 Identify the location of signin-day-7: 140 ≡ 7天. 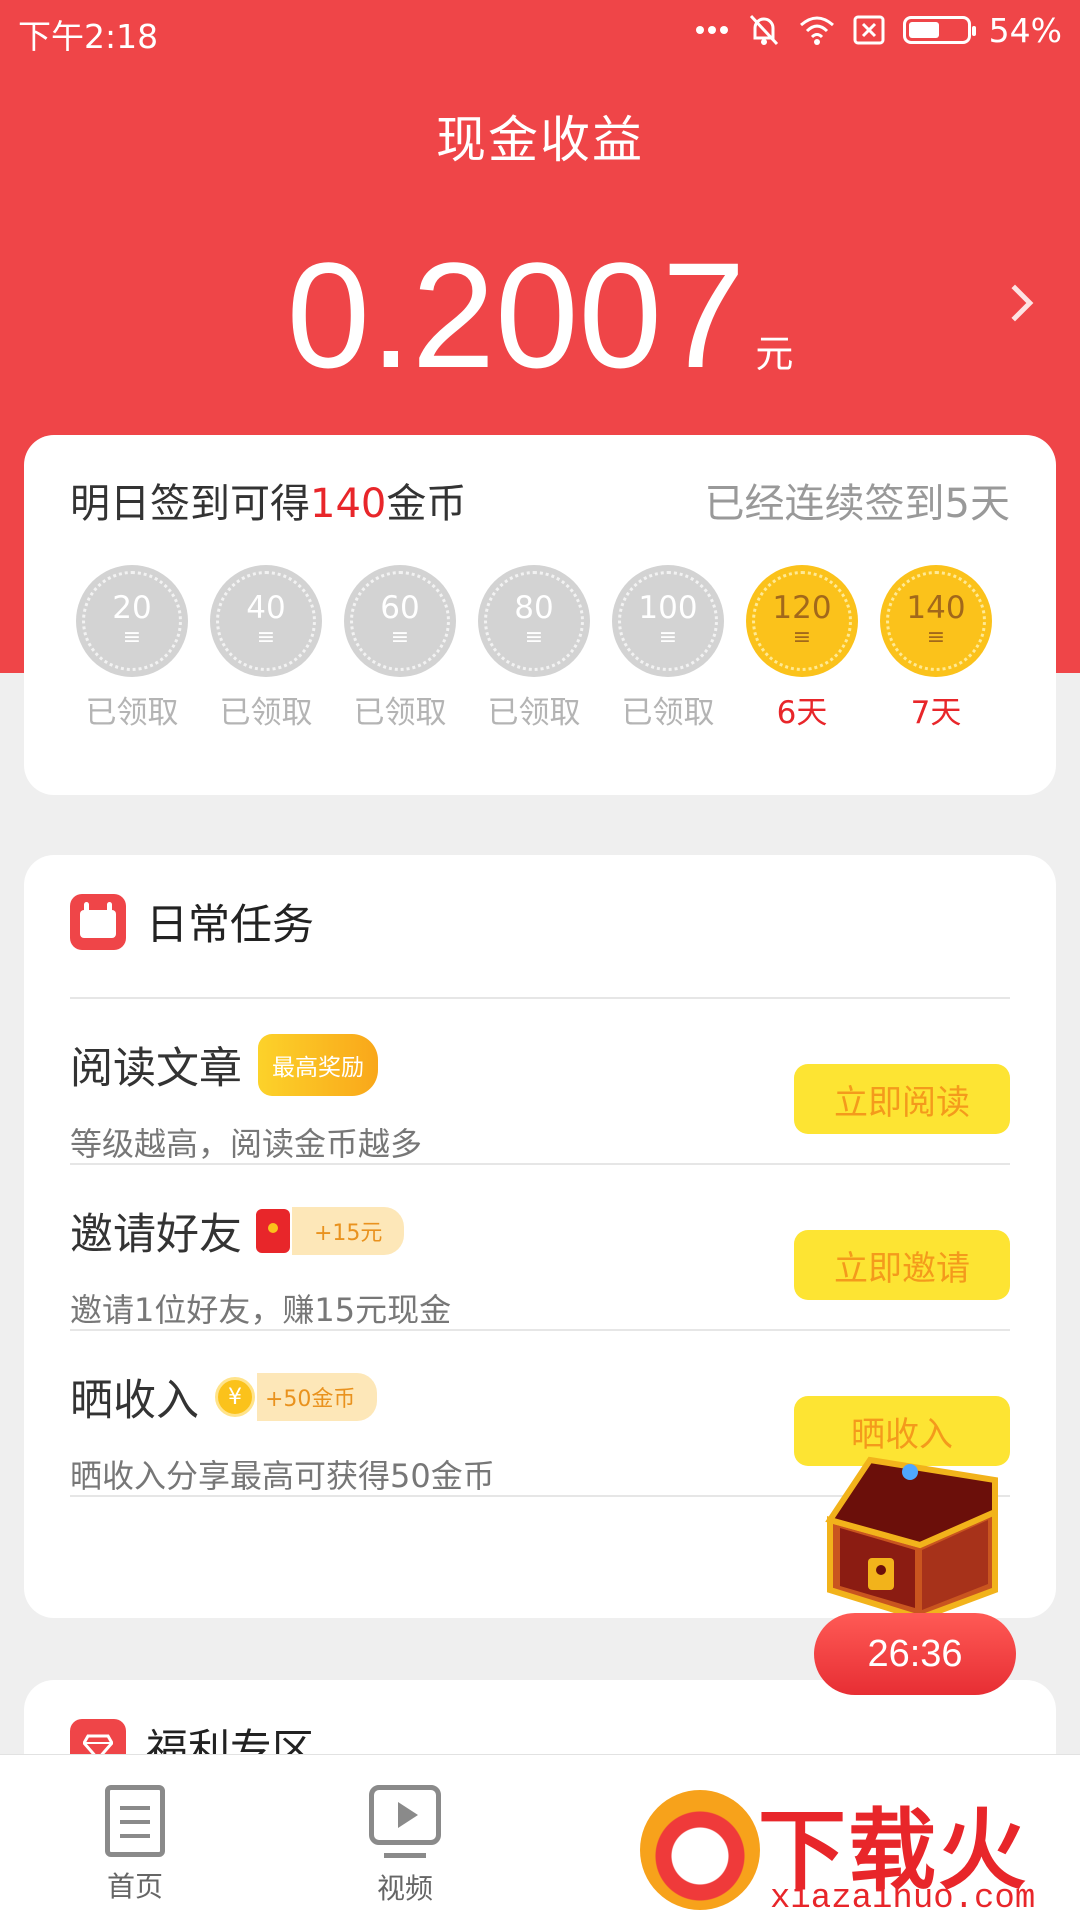
(936, 648).